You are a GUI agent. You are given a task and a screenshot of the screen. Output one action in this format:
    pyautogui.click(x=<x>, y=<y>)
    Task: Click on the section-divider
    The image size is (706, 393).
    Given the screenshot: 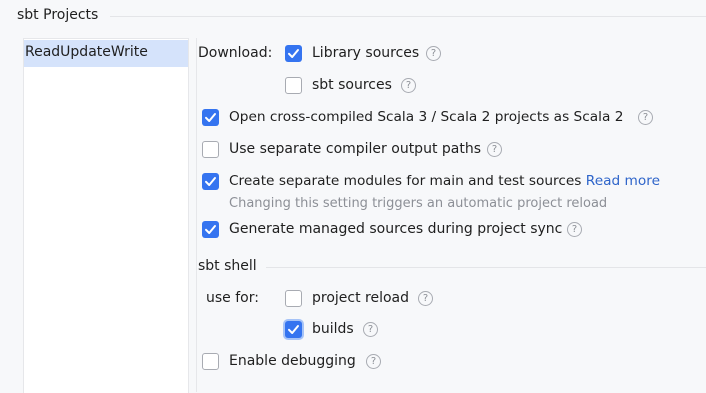 What is the action you would take?
    pyautogui.click(x=408, y=16)
    